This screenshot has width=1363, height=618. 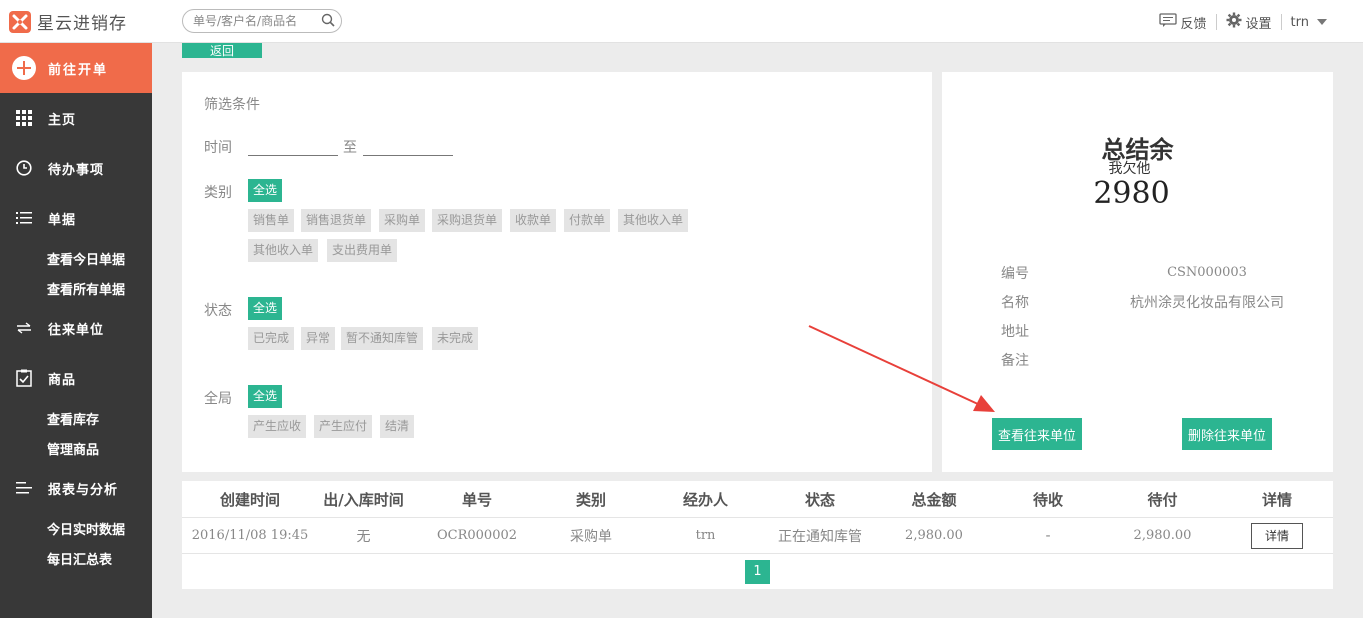 What do you see at coordinates (901, 368) in the screenshot?
I see `annotation-arrow` at bounding box center [901, 368].